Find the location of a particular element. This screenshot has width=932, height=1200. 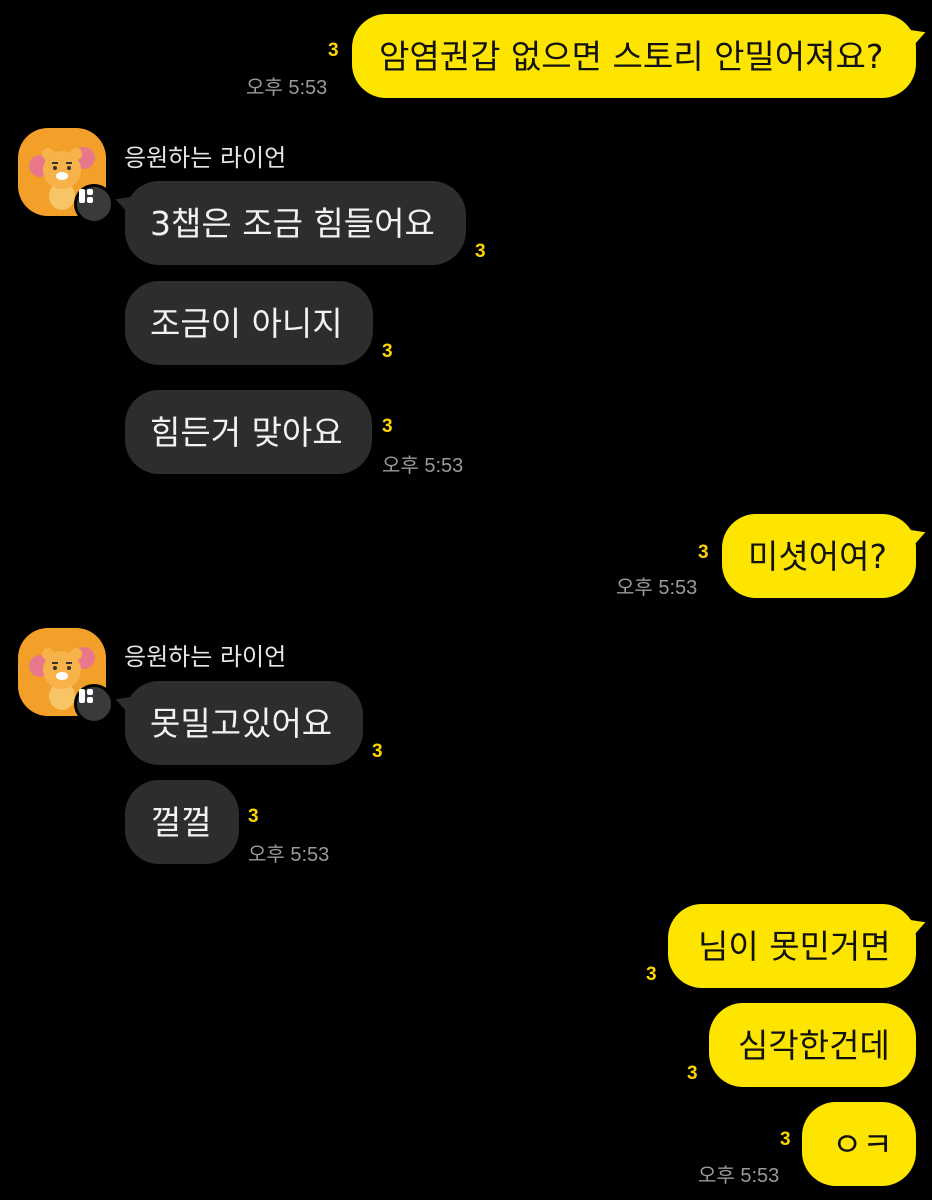

message-text: 껄껄 is located at coordinates (181, 822).